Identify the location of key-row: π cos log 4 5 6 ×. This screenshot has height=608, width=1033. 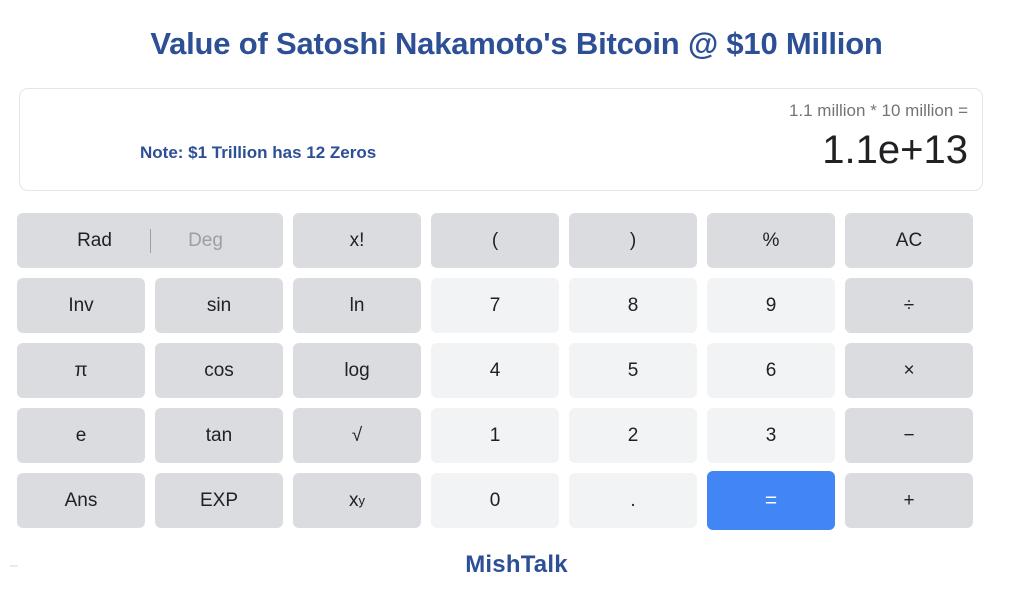
(517, 370).